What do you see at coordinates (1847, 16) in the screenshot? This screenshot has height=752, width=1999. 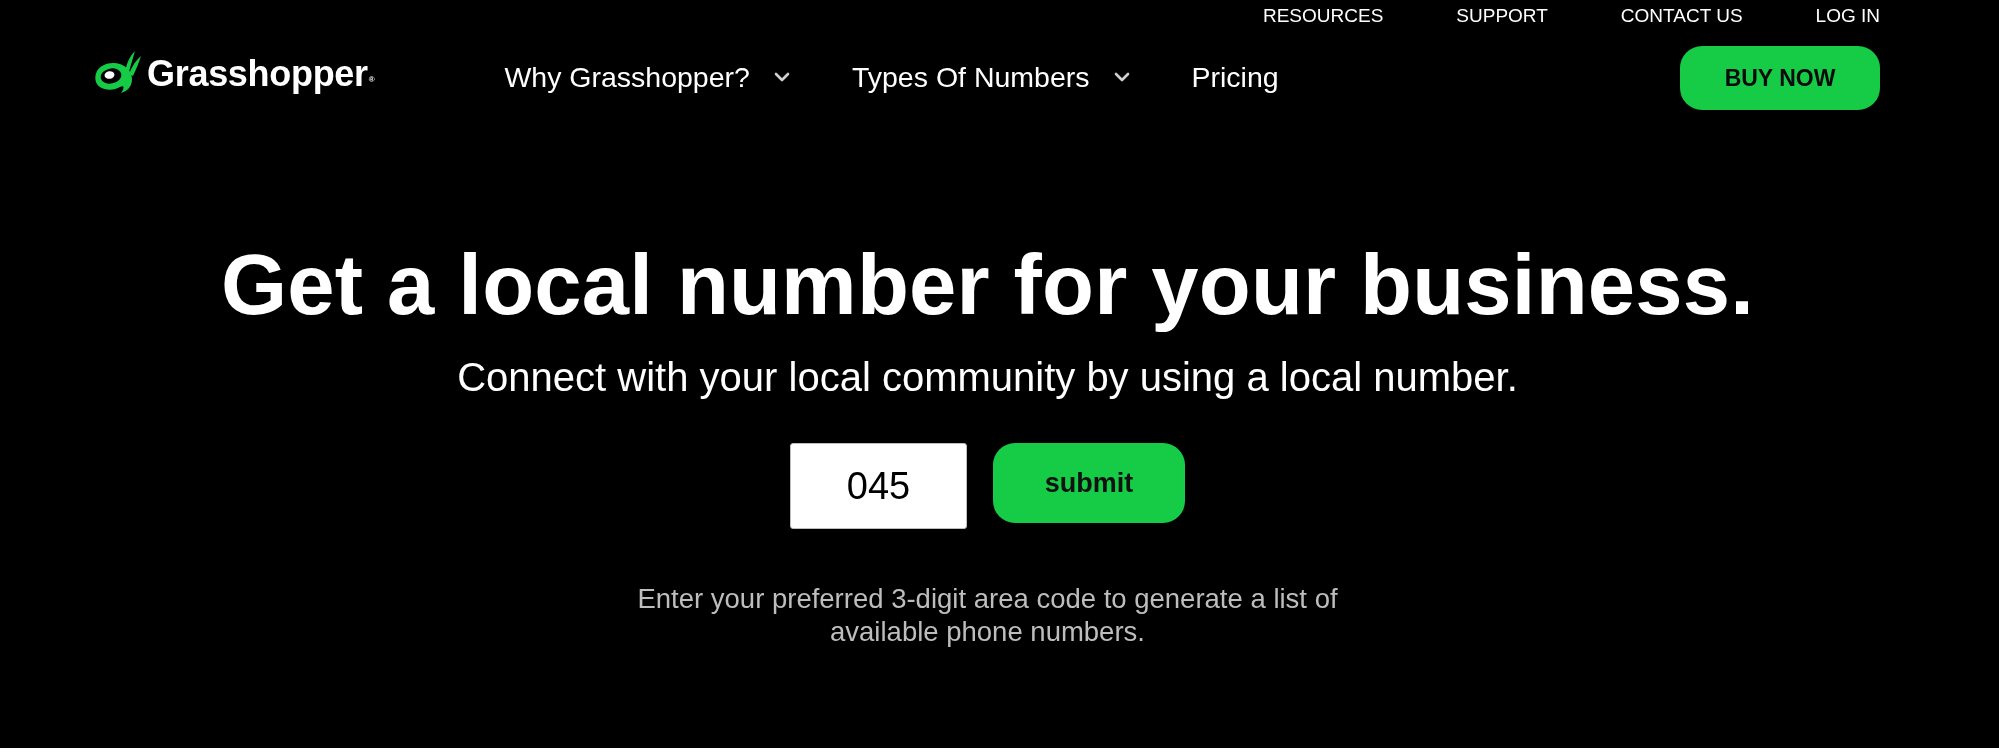 I see `utility-link: LOG IN` at bounding box center [1847, 16].